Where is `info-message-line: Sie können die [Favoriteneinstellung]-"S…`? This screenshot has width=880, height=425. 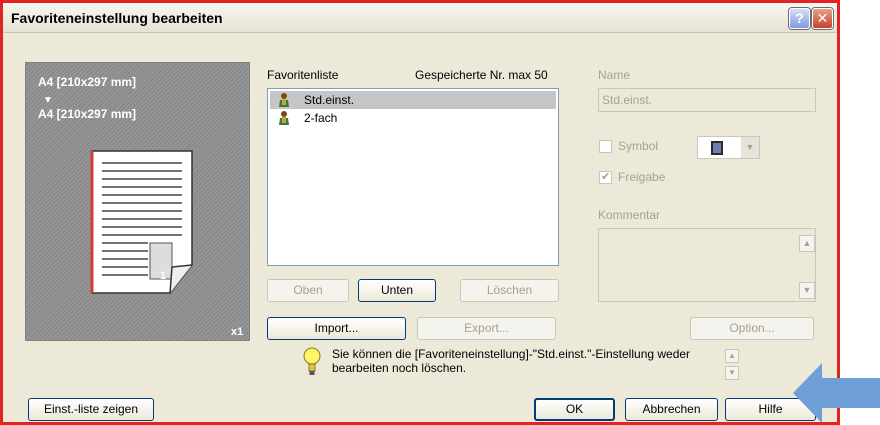 info-message-line: Sie können die [Favoriteneinstellung]-"S… is located at coordinates (511, 354).